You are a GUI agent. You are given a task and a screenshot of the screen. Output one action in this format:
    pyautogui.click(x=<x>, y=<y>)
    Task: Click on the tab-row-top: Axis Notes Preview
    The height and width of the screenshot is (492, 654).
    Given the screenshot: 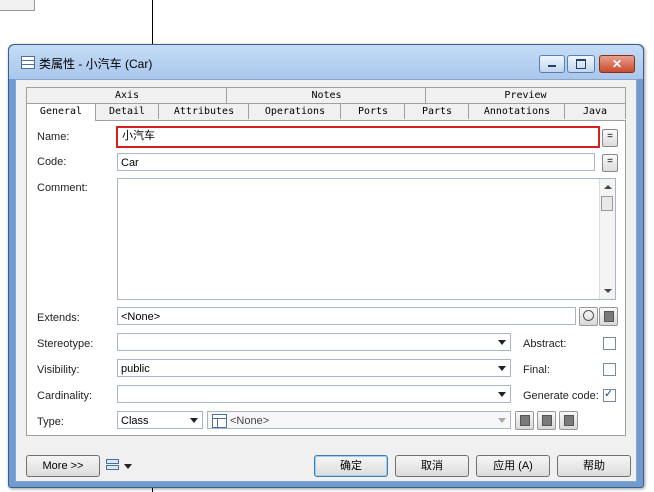 What is the action you would take?
    pyautogui.click(x=326, y=95)
    